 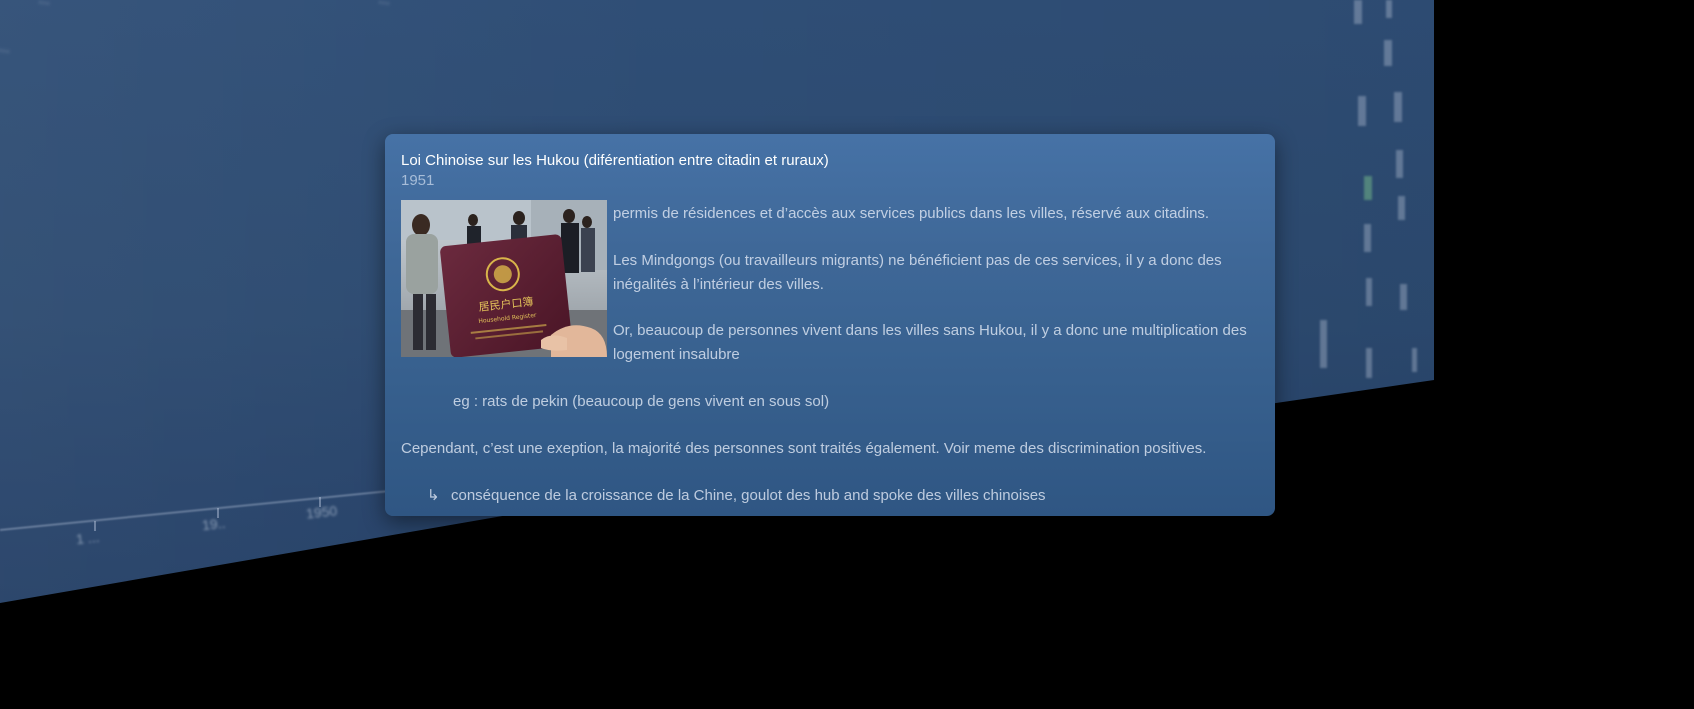 I want to click on event-photo: 居民户口簿 Household Register, so click(x=504, y=278).